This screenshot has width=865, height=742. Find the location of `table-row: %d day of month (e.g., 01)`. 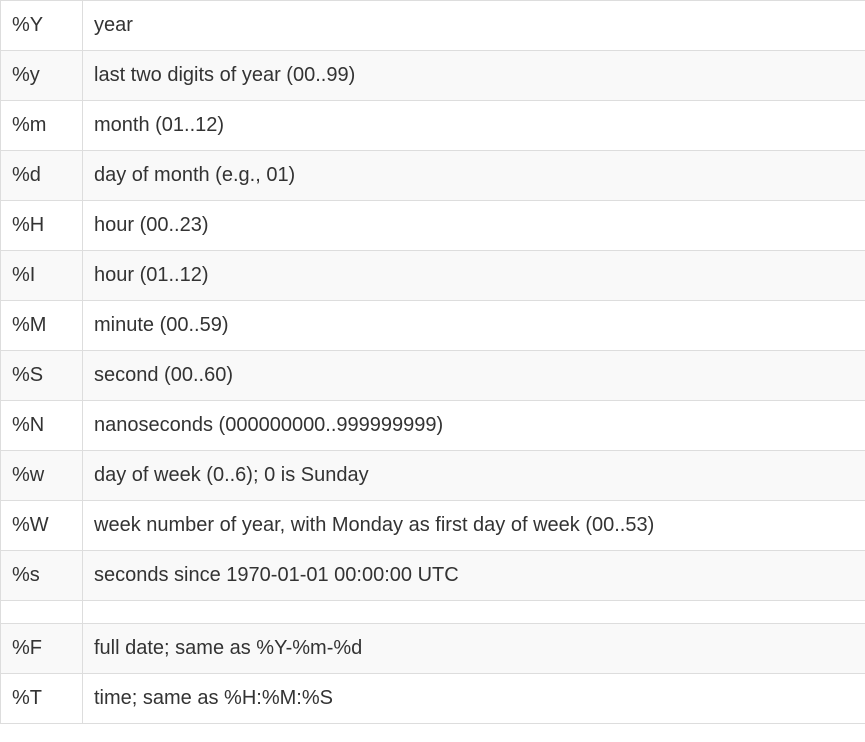

table-row: %d day of month (e.g., 01) is located at coordinates (432, 175).